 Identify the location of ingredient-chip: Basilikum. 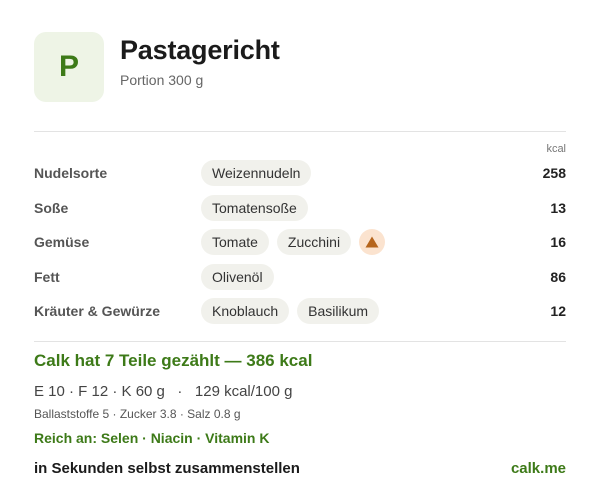
(338, 311).